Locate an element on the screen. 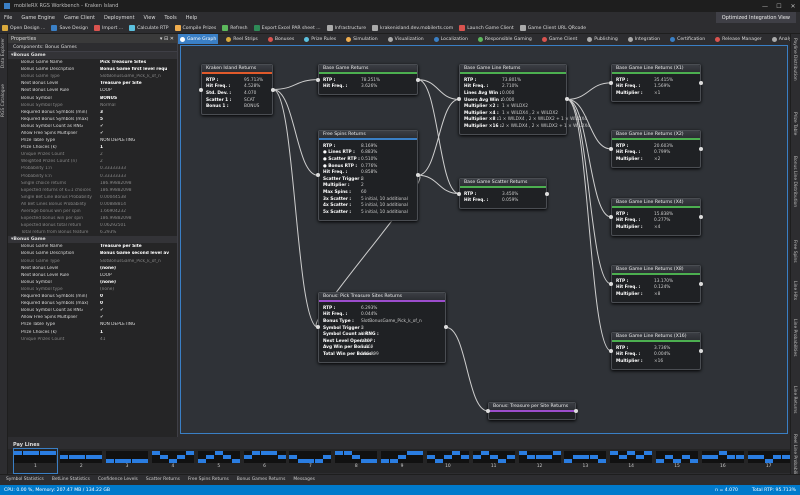 This screenshot has height=495, width=800. tab-simulation: Simulation is located at coordinates (361, 39).